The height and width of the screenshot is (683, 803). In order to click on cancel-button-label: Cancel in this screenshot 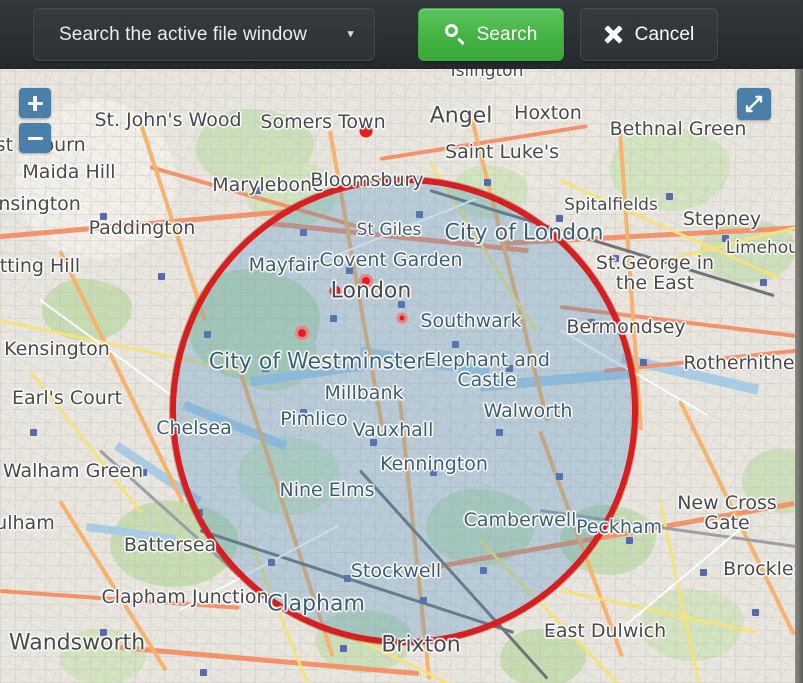, I will do `click(664, 34)`.